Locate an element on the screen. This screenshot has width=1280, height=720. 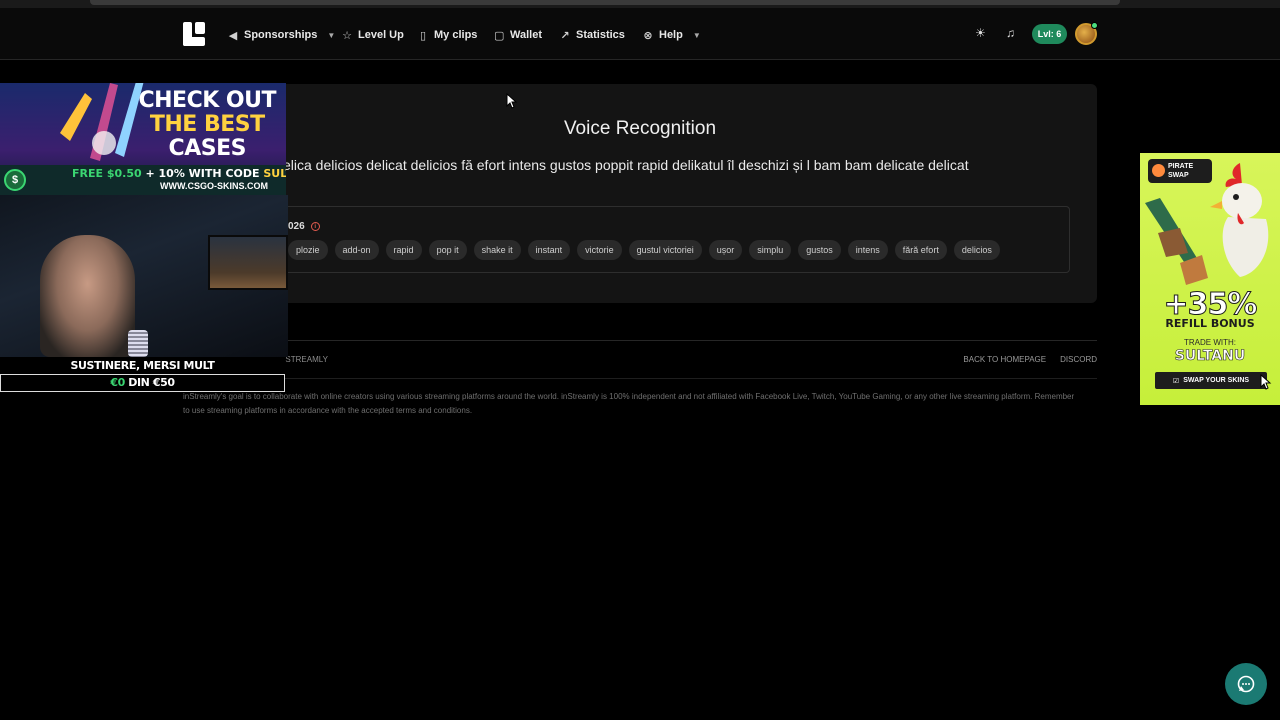
bonus-label: REFILL BONUS is located at coordinates (1210, 323).